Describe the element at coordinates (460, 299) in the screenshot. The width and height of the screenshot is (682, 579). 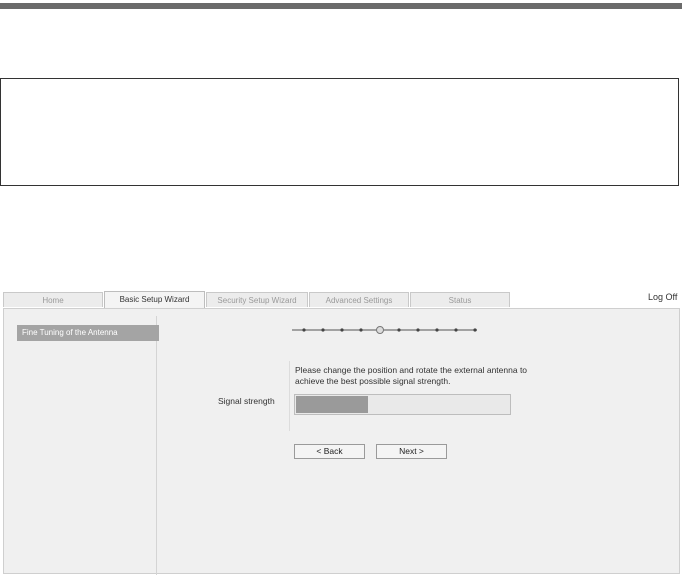
I see `tab-status: Status` at that location.